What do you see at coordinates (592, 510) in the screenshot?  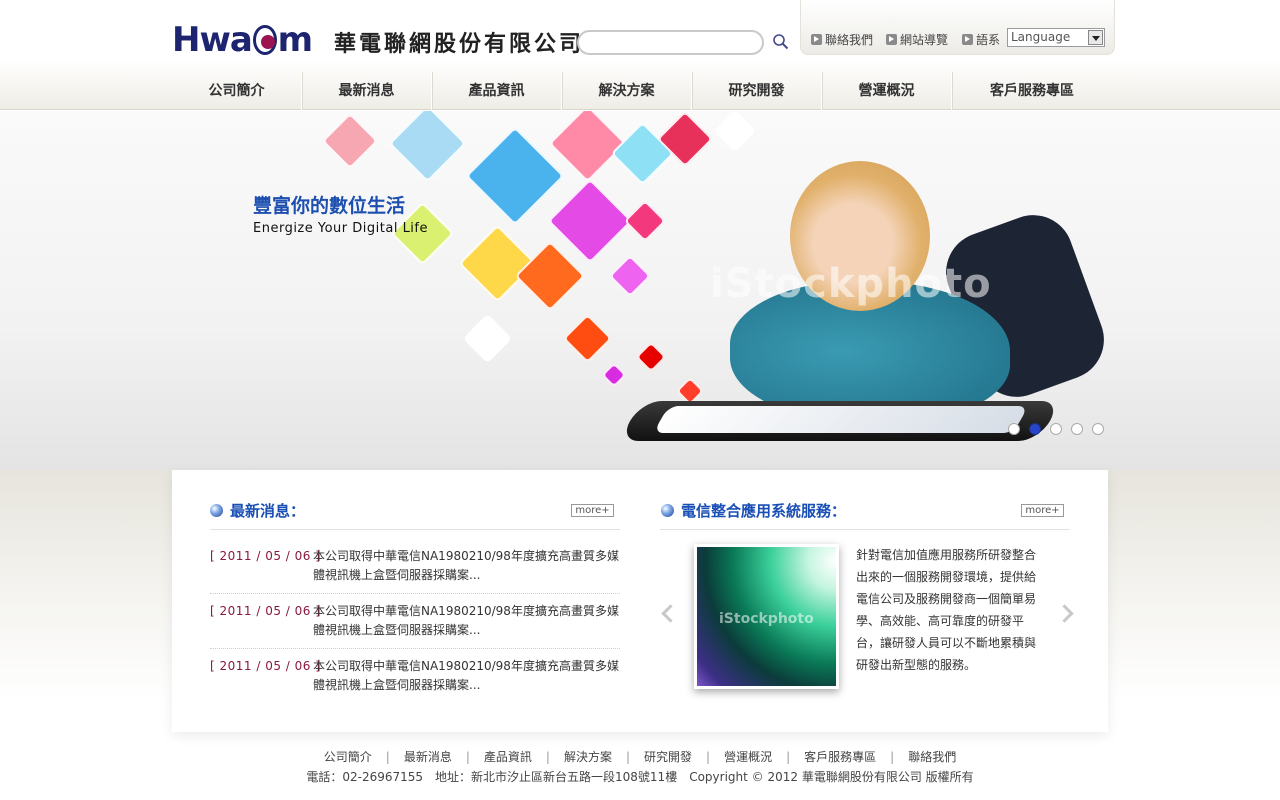 I see `news-more-button: more+` at bounding box center [592, 510].